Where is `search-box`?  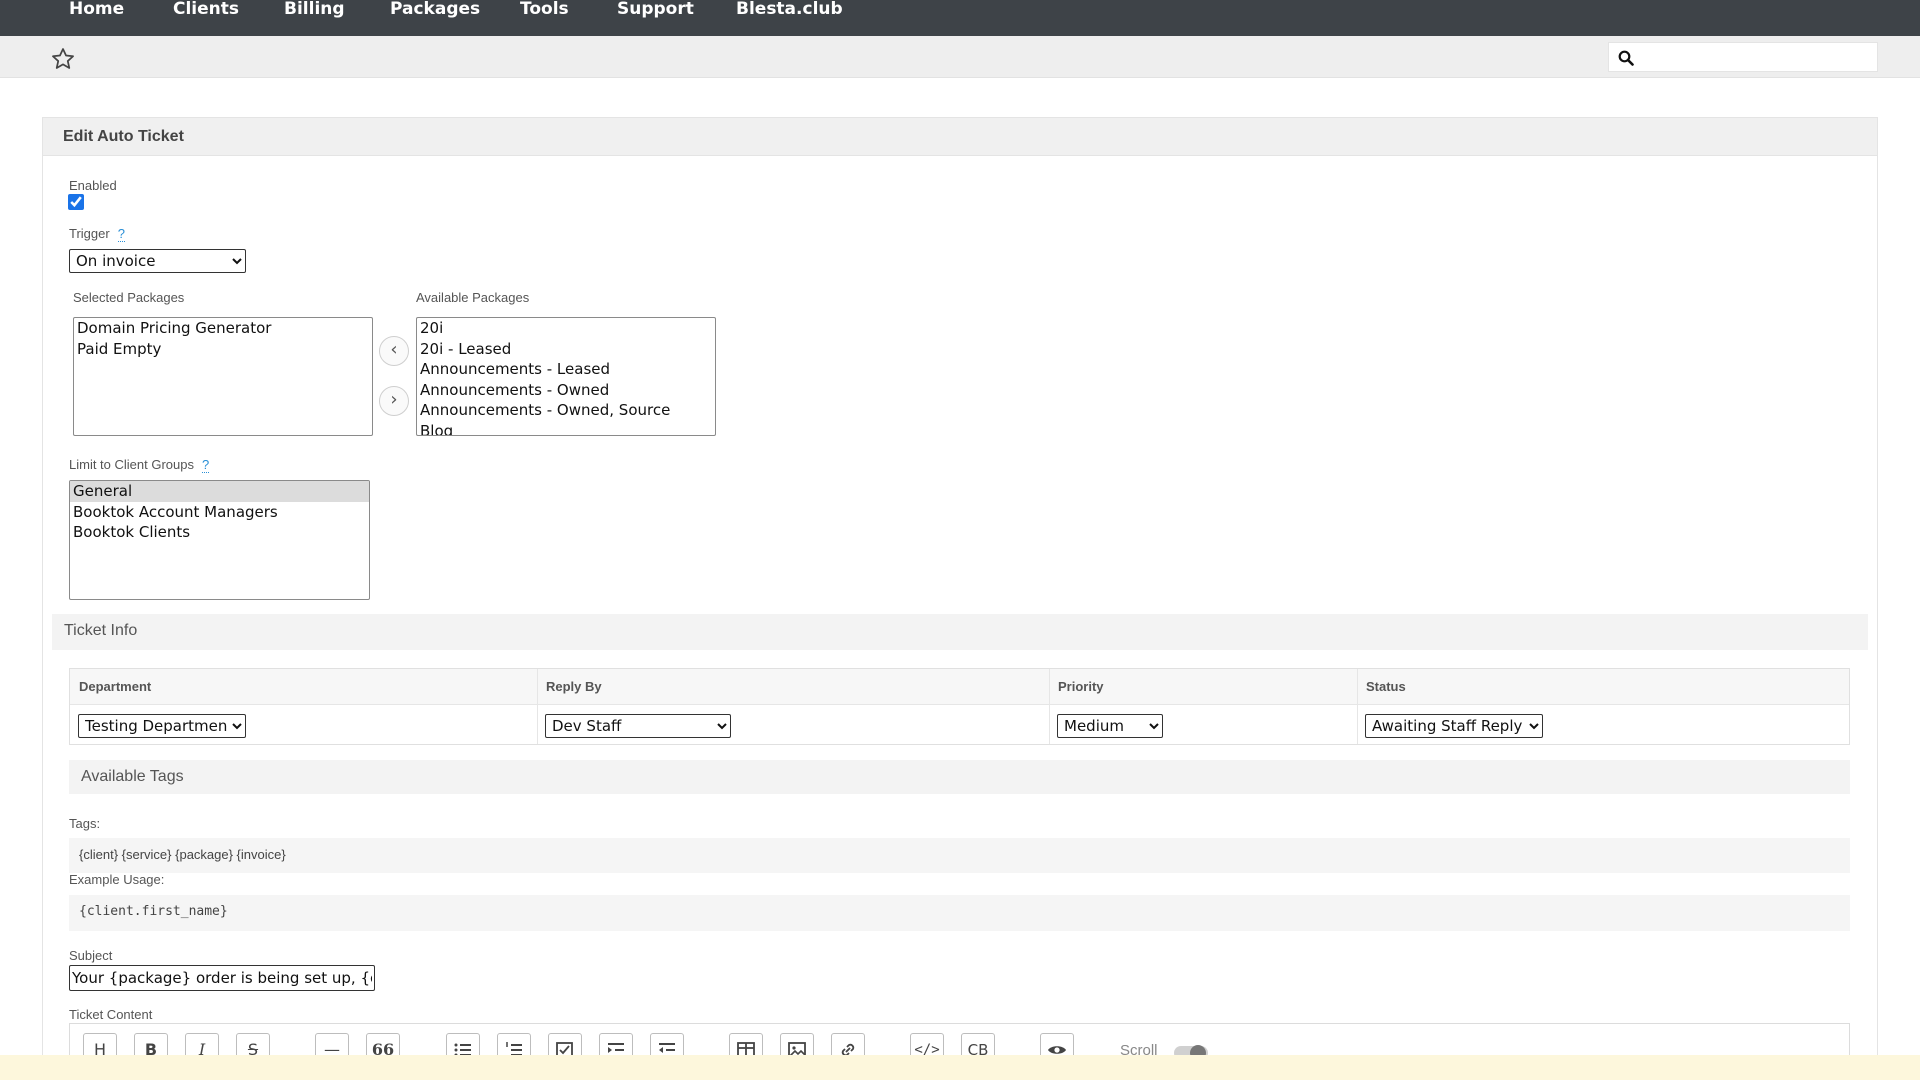 search-box is located at coordinates (1743, 57).